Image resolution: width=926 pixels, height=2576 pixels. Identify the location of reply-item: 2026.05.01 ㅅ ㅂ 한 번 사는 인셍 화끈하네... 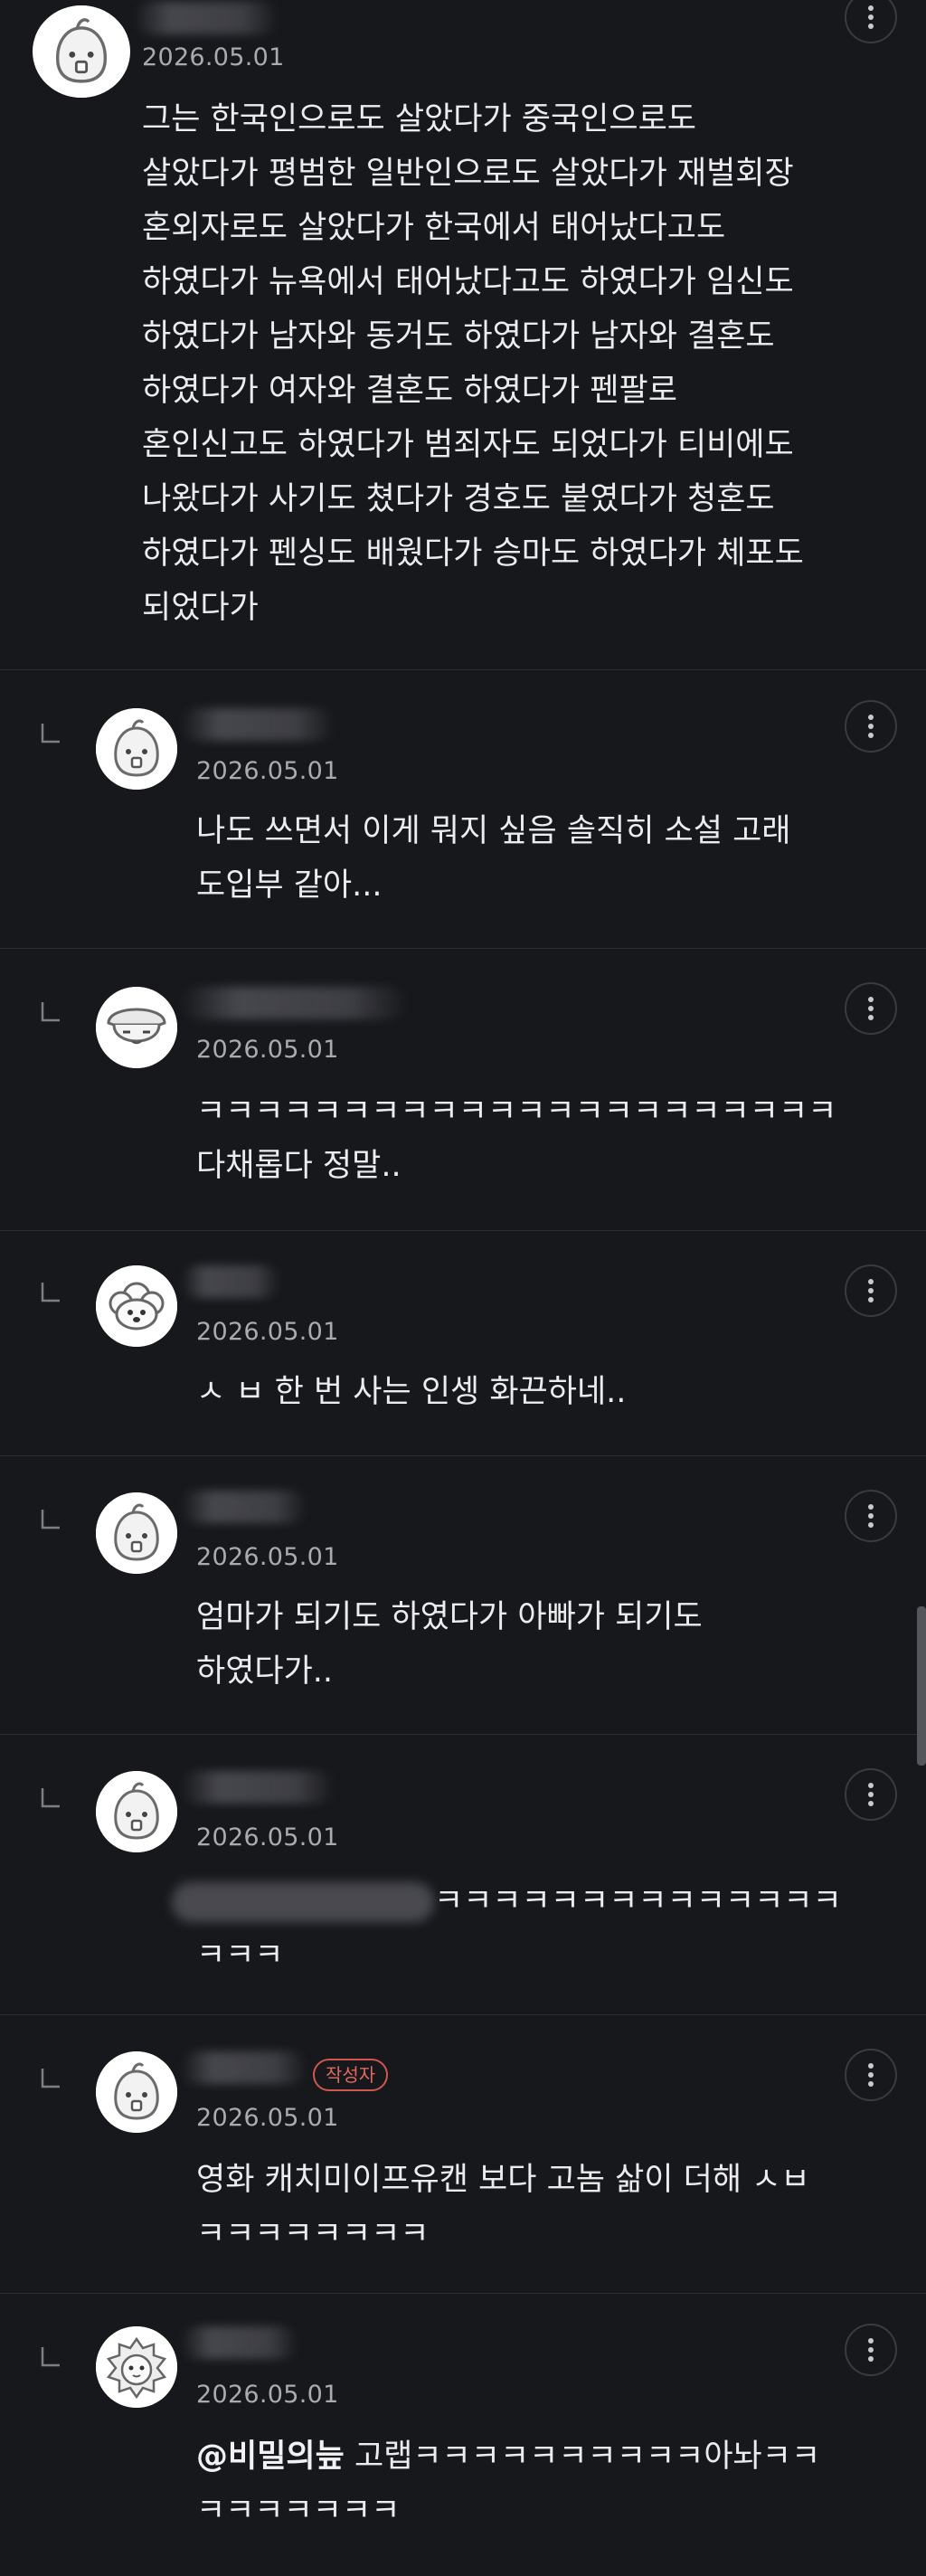
(463, 1343).